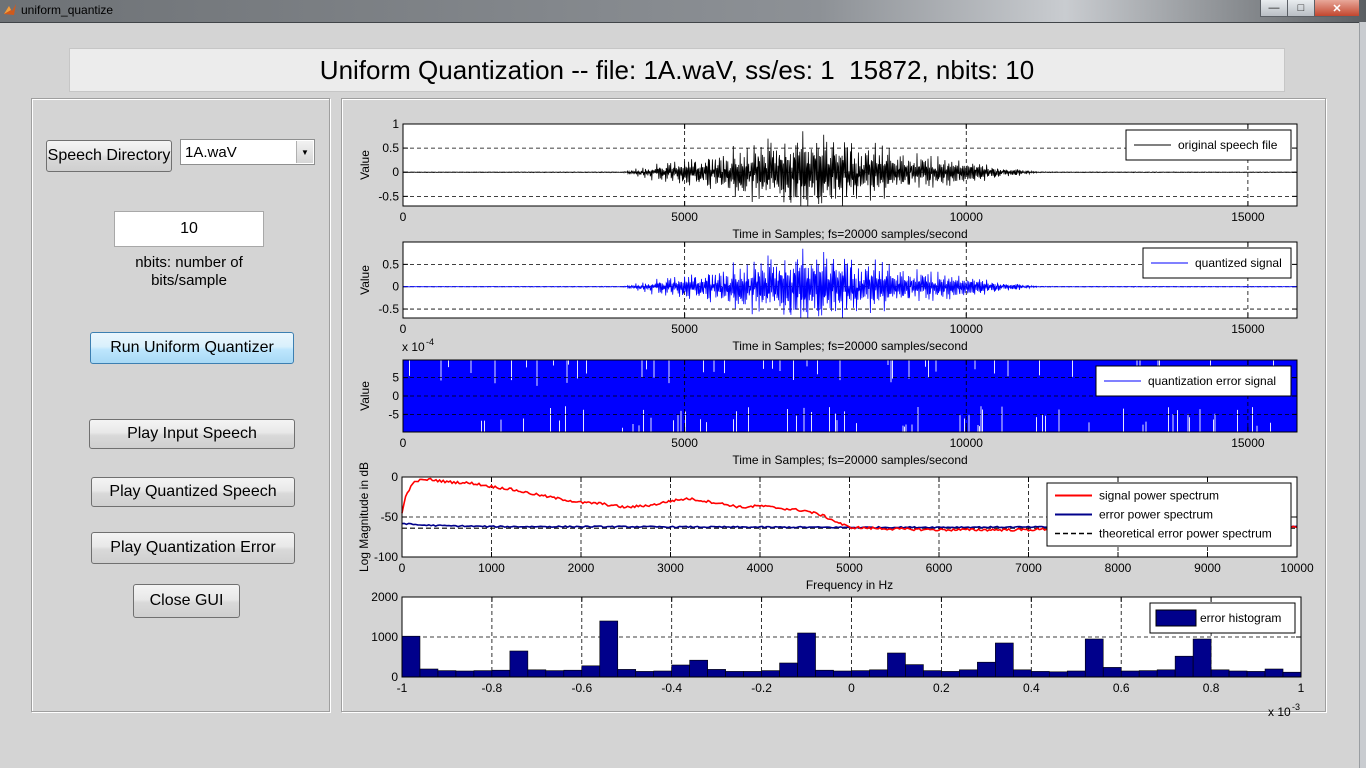 The image size is (1366, 768). I want to click on x-tick-label: -1, so click(402, 688).